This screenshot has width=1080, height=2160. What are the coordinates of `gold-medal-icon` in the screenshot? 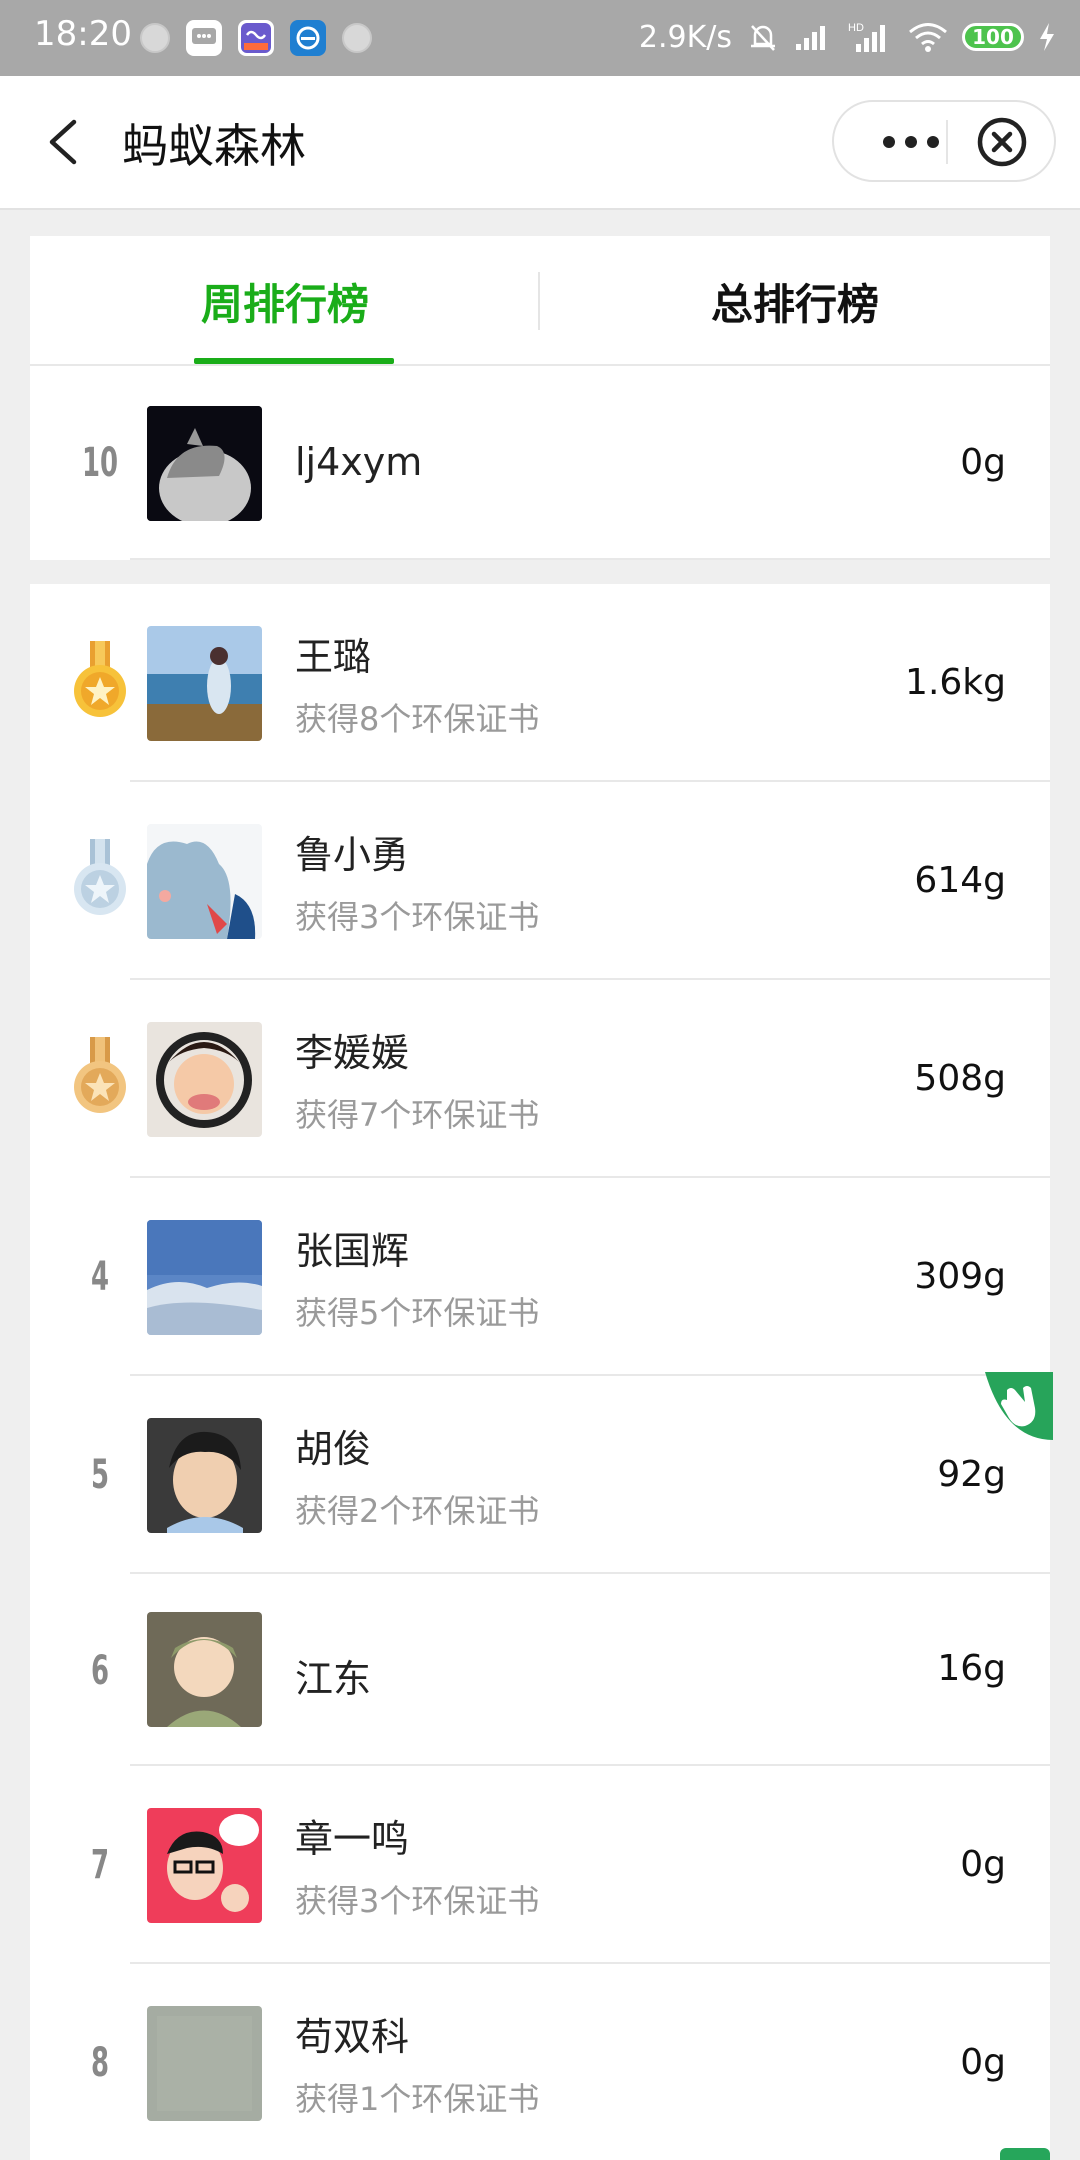 It's located at (100, 679).